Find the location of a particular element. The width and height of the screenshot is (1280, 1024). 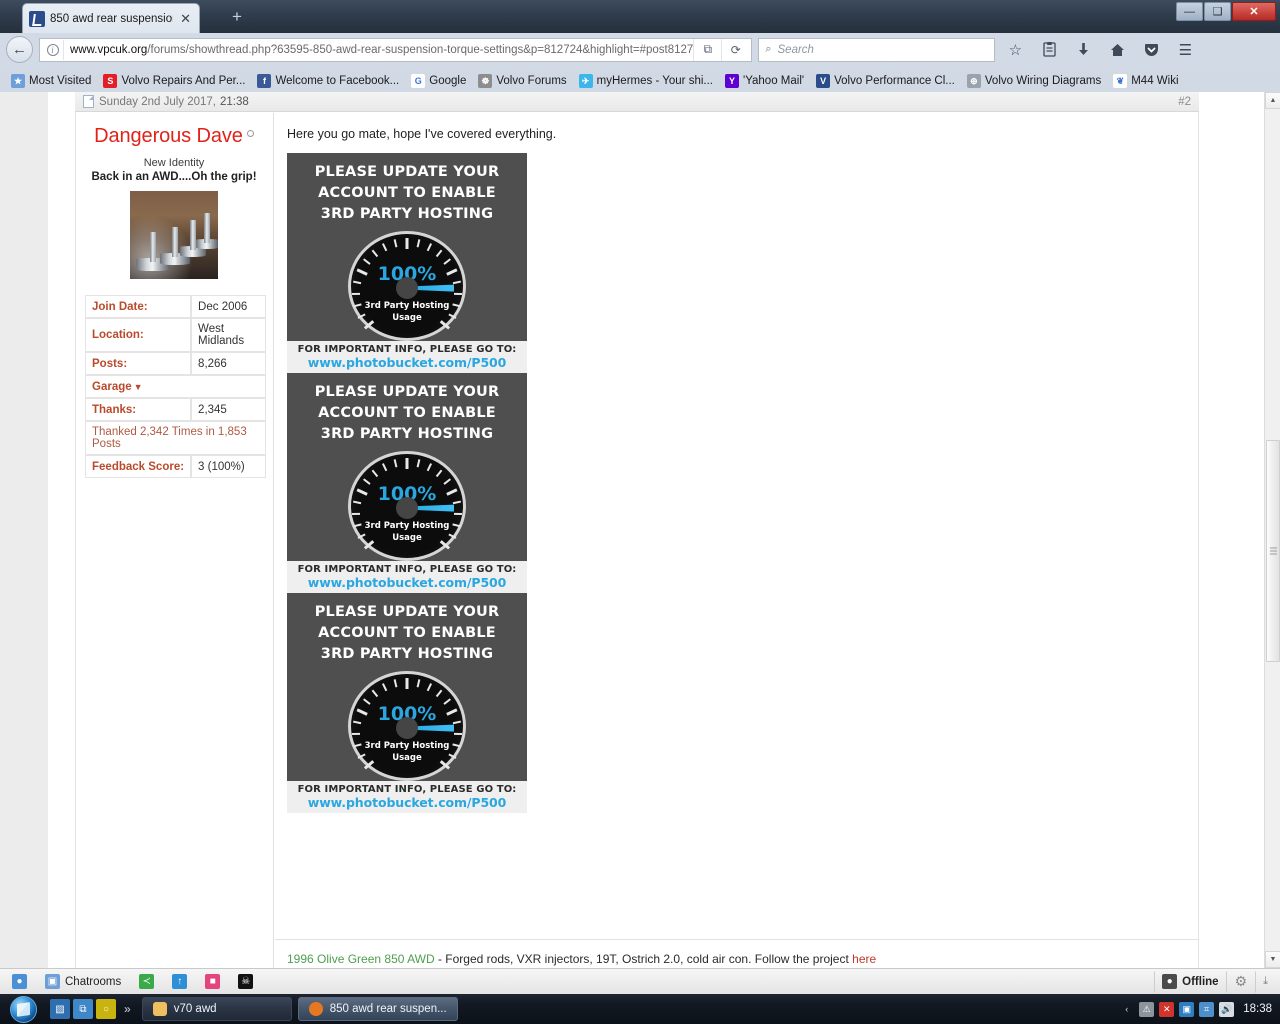

username-row: Dangerous Dave is located at coordinates (174, 136).